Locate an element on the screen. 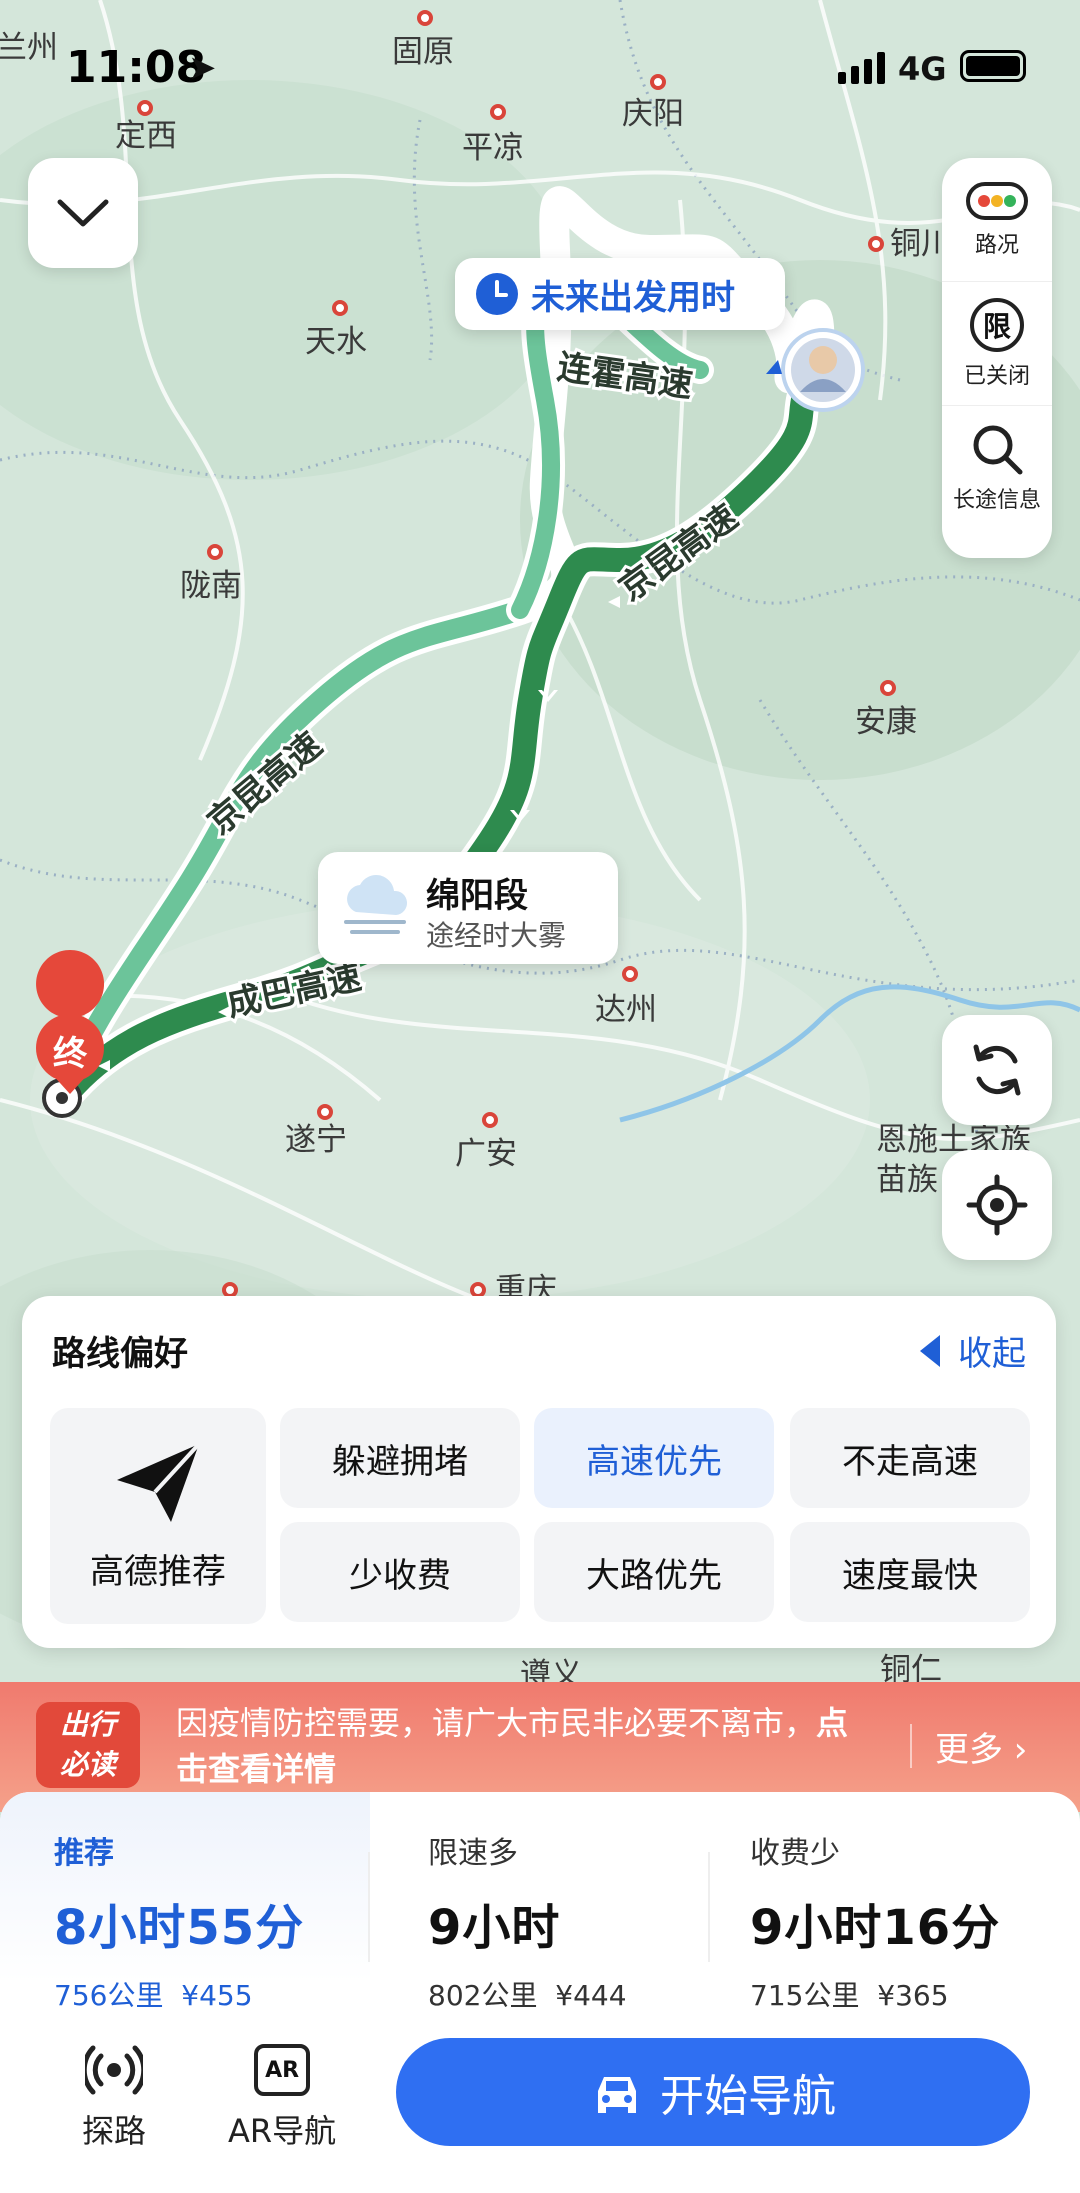 The image size is (1080, 2193). restriction-glyph: 限 is located at coordinates (996, 326).